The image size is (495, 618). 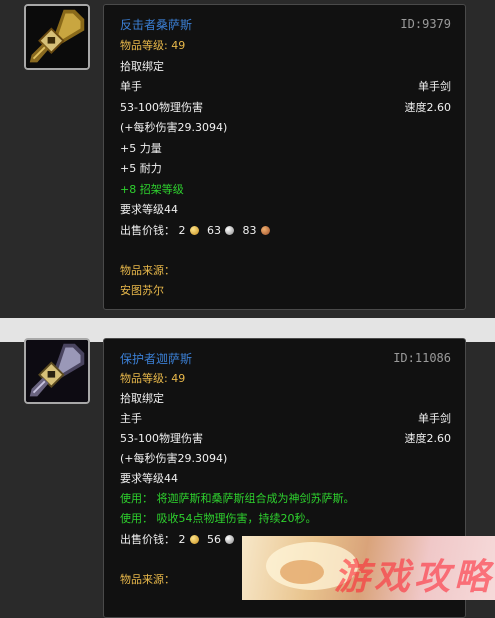 What do you see at coordinates (156, 359) in the screenshot?
I see `item-name: 保护者迦萨斯` at bounding box center [156, 359].